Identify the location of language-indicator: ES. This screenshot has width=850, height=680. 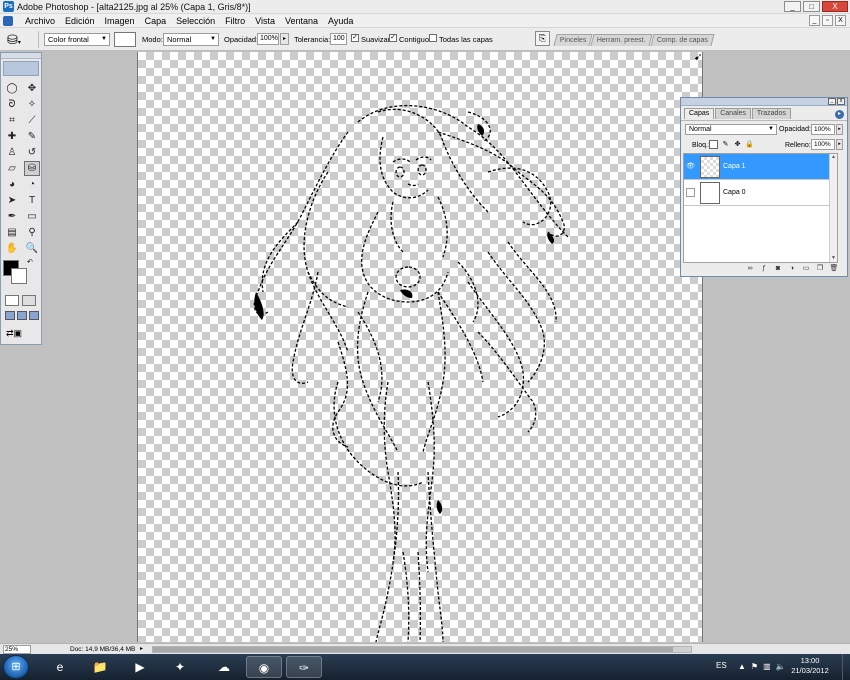
(721, 665).